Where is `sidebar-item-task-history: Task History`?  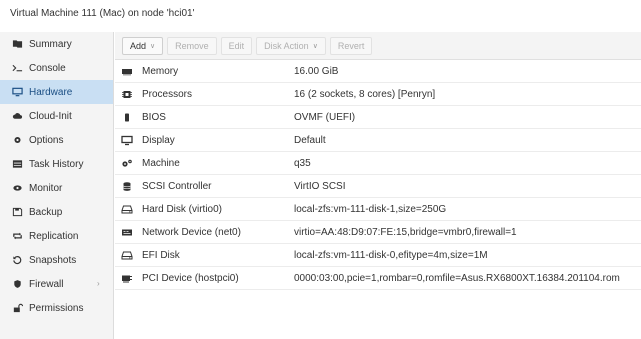
sidebar-item-task-history: Task History is located at coordinates (56, 164).